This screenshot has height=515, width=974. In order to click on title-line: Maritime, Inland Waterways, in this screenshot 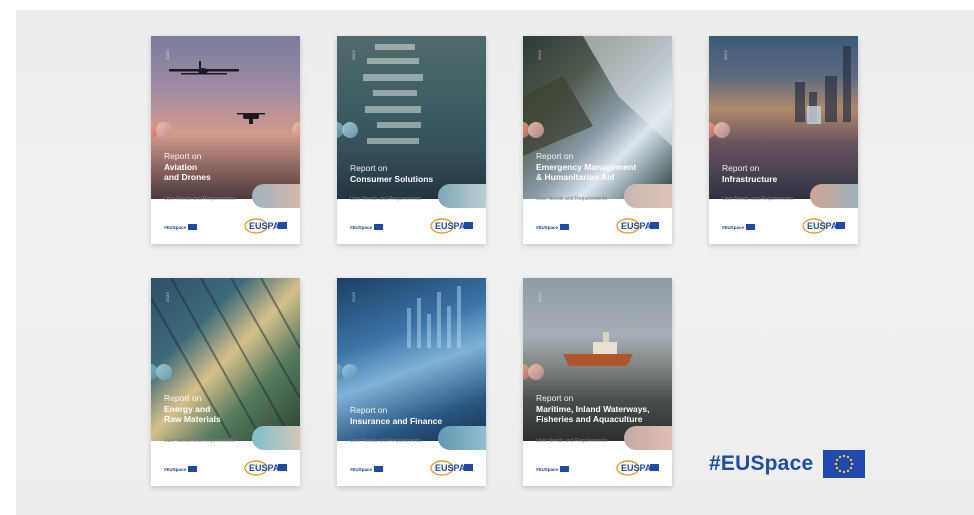, I will do `click(593, 408)`.